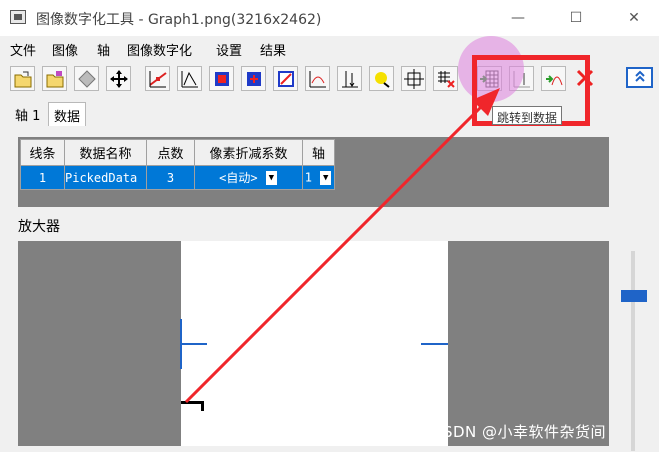  I want to click on watermark: CSDN @小幸软件杂货间, so click(519, 432).